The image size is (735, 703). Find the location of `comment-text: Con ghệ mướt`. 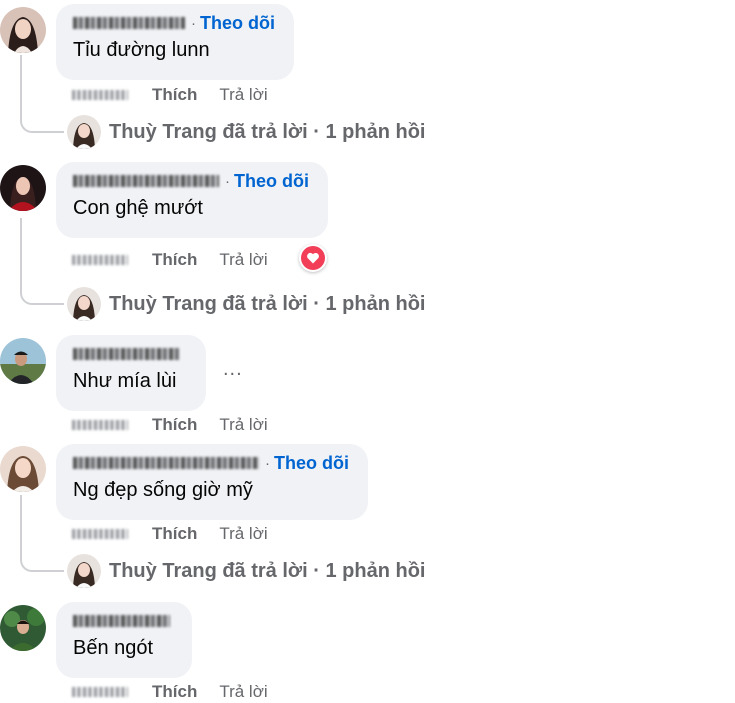

comment-text: Con ghệ mướt is located at coordinates (138, 208).